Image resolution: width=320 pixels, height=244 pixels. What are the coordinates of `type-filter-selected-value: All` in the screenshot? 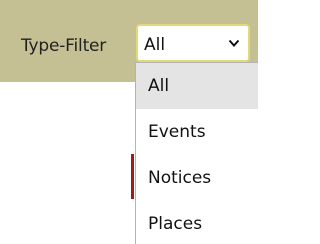 It's located at (155, 45).